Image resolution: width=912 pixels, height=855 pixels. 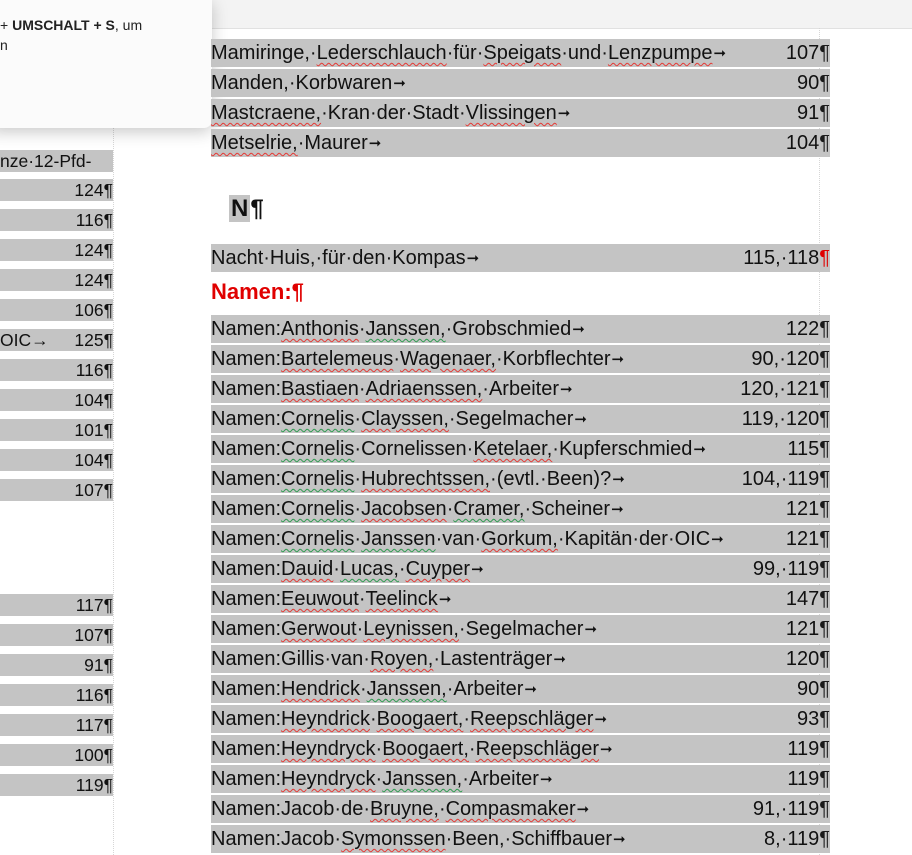 I want to click on entry-text: Namen:Eeuwout·Teelinck➞, so click(x=332, y=599).